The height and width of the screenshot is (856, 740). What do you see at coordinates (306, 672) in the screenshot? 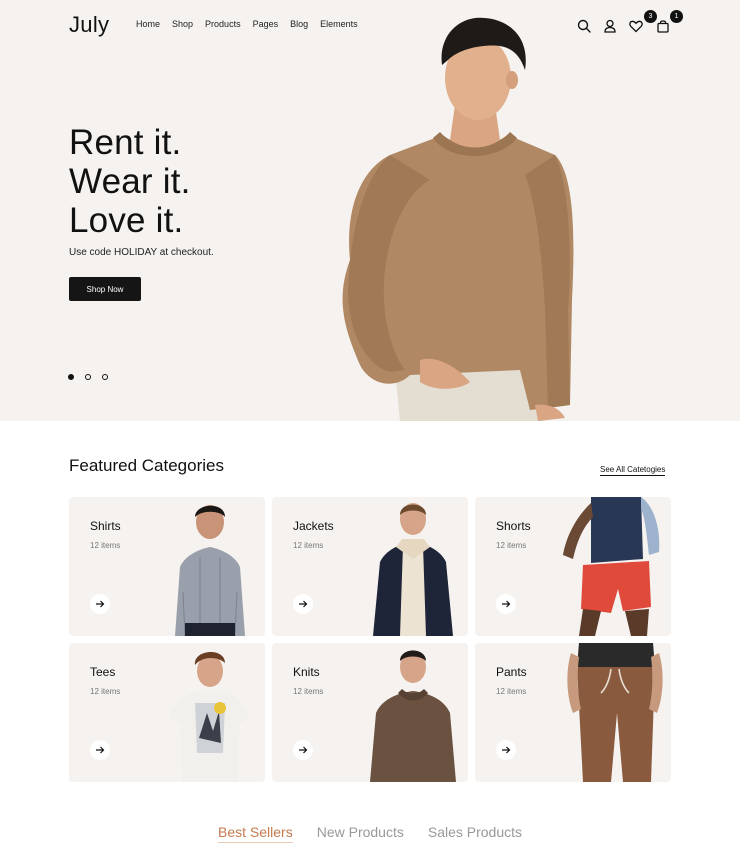
I see `category-name: Knits` at bounding box center [306, 672].